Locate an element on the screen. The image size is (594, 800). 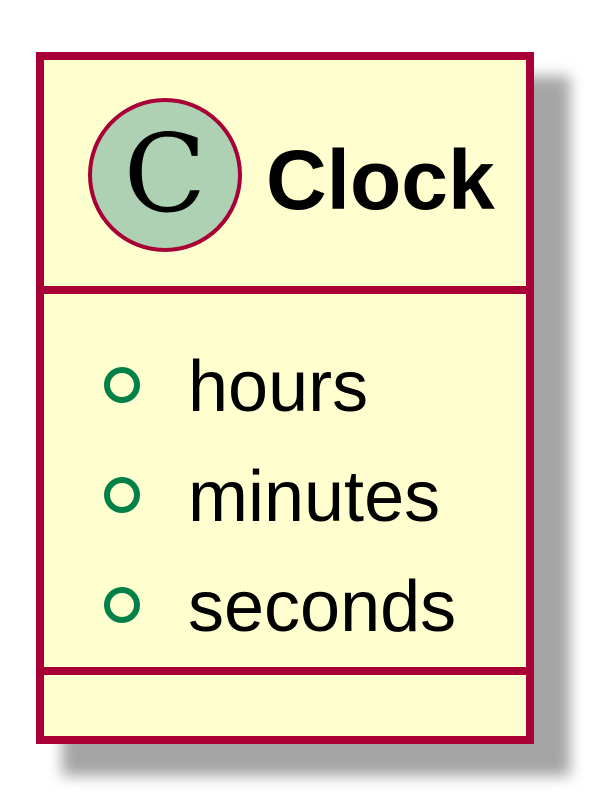
attribute-row: hours is located at coordinates (285, 387).